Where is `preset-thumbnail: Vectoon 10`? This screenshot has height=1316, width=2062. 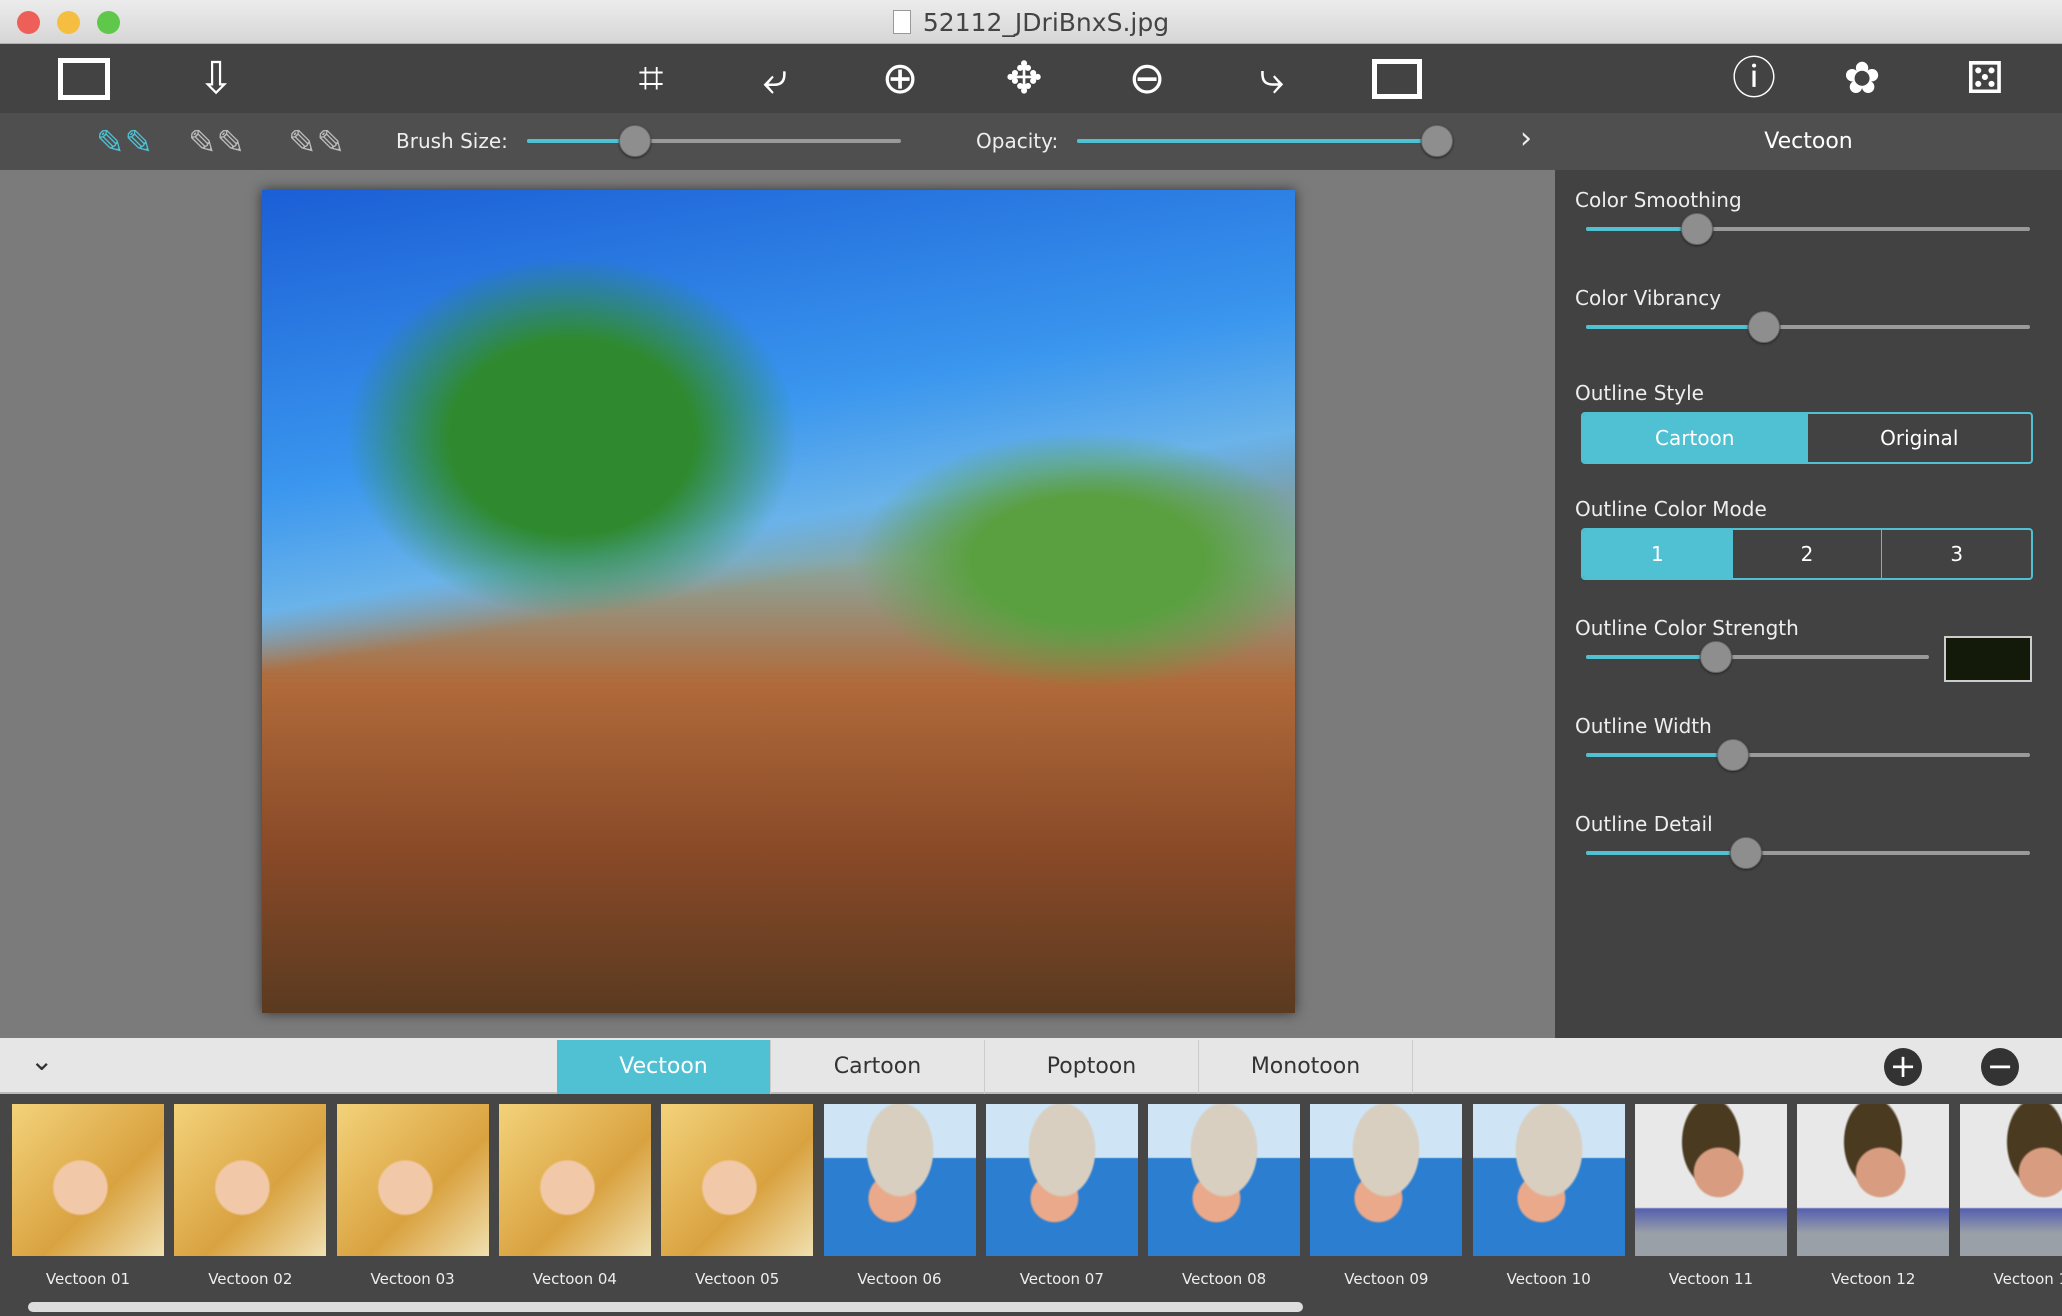 preset-thumbnail: Vectoon 10 is located at coordinates (1548, 1196).